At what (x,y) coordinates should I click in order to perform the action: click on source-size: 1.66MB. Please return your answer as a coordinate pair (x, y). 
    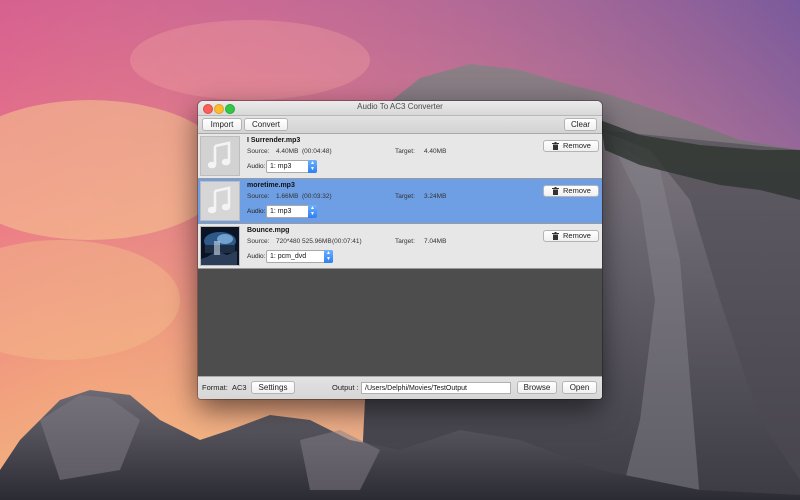
    Looking at the image, I should click on (287, 196).